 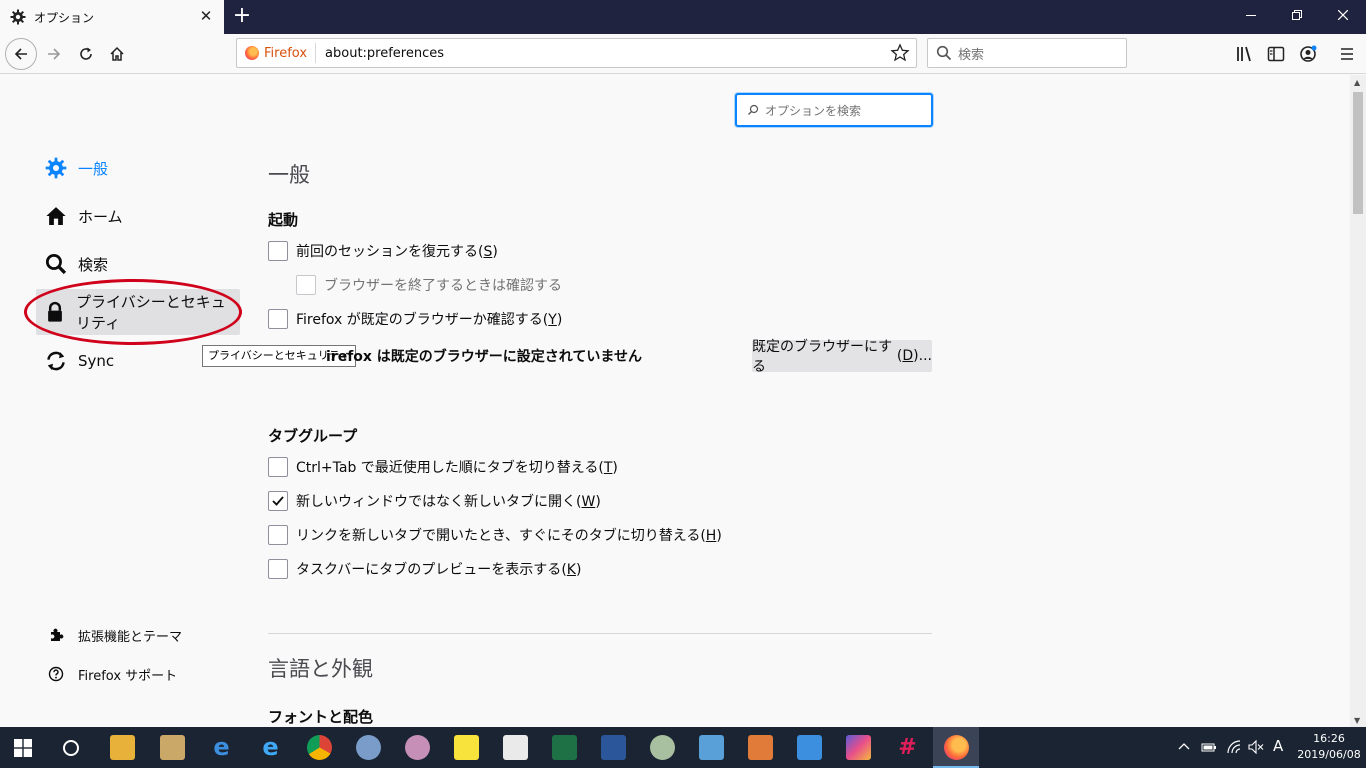 I want to click on extensions-themes-link: 拡張機能とテーマ, so click(x=114, y=635).